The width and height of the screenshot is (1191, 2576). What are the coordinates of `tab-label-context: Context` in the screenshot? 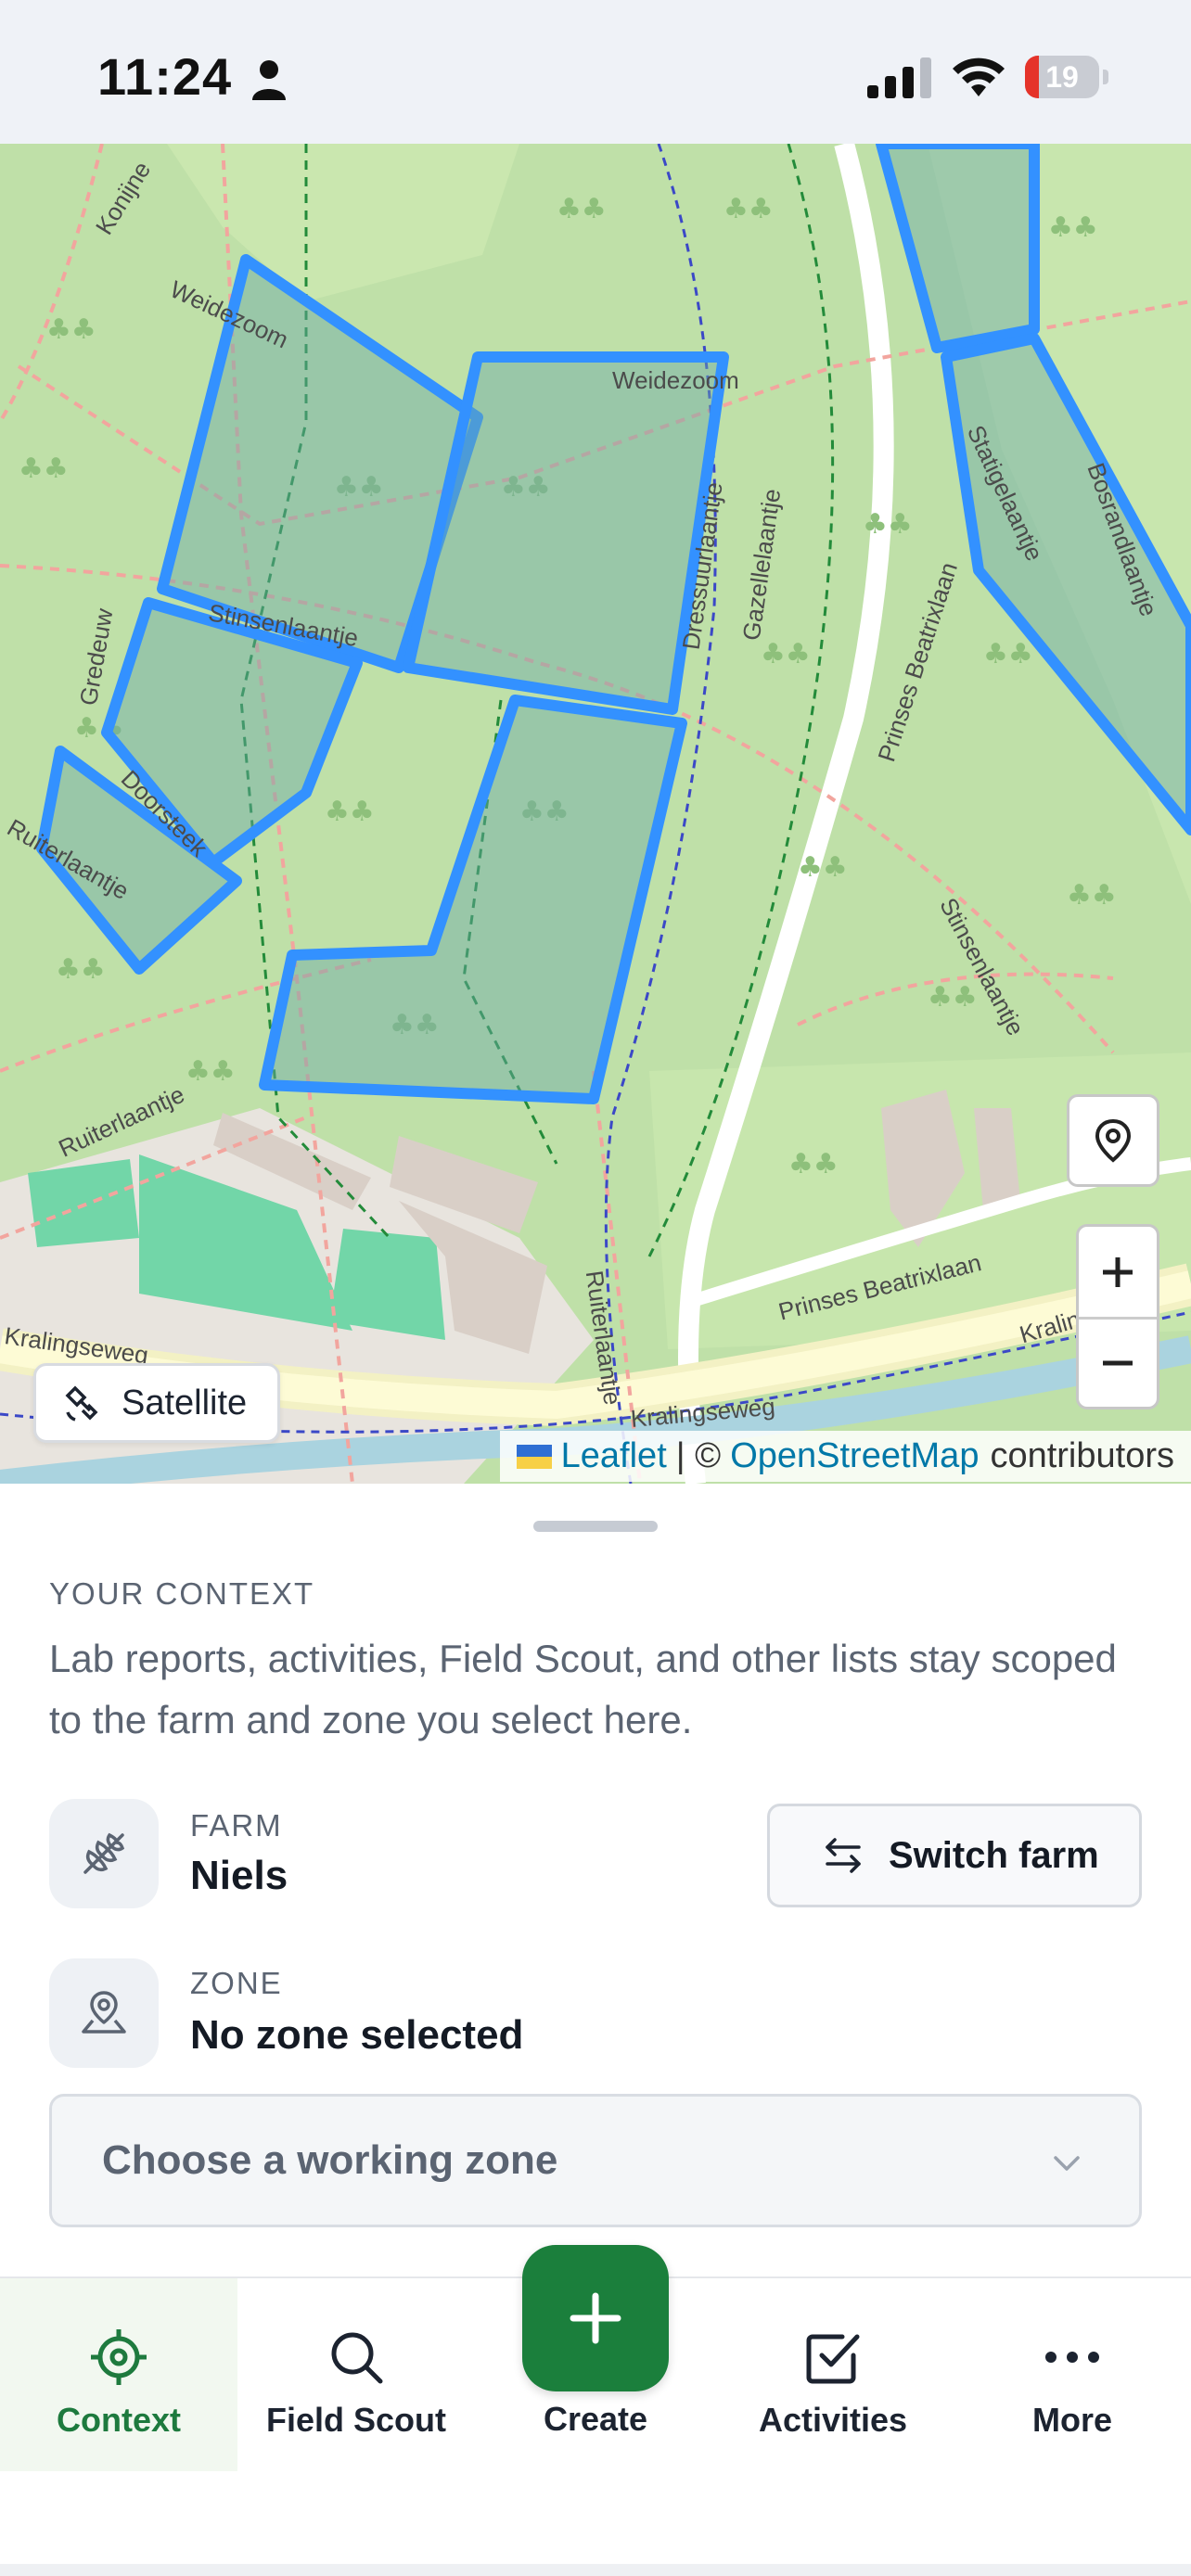 It's located at (119, 2420).